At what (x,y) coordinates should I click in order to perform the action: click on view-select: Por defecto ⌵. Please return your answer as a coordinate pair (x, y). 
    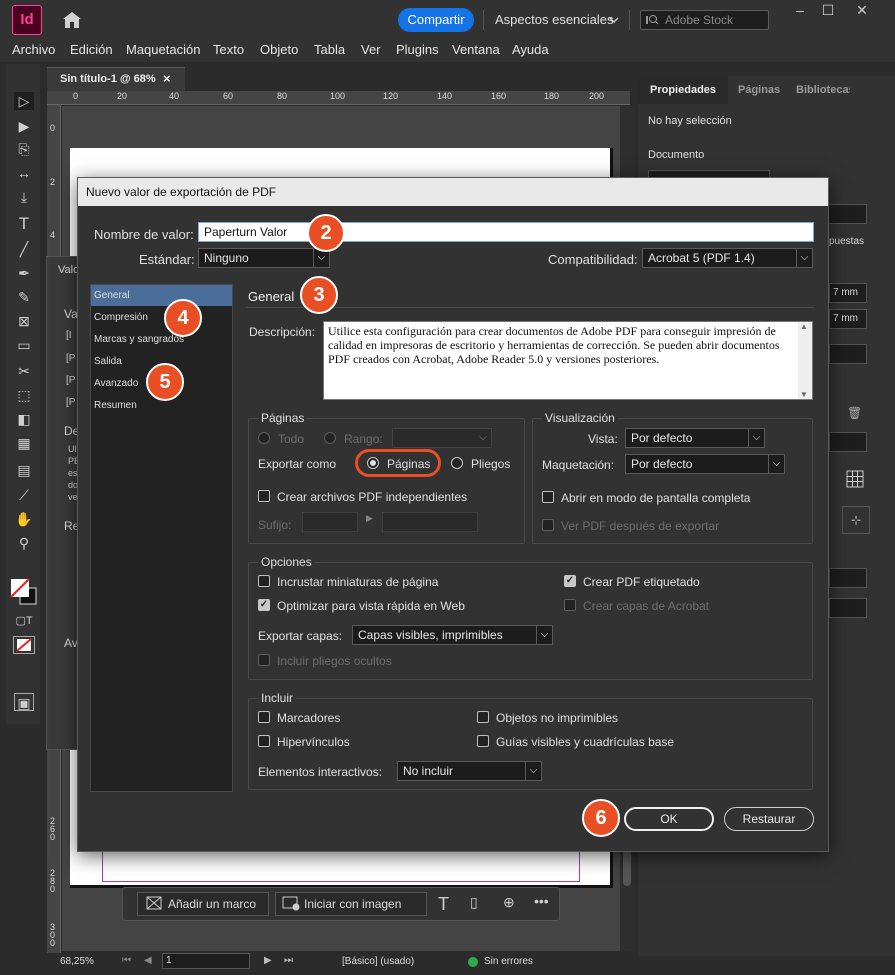
    Looking at the image, I should click on (695, 438).